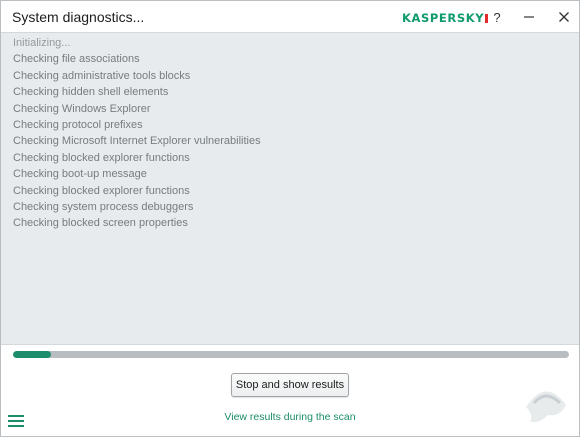  I want to click on scan-progress-fill, so click(32, 354).